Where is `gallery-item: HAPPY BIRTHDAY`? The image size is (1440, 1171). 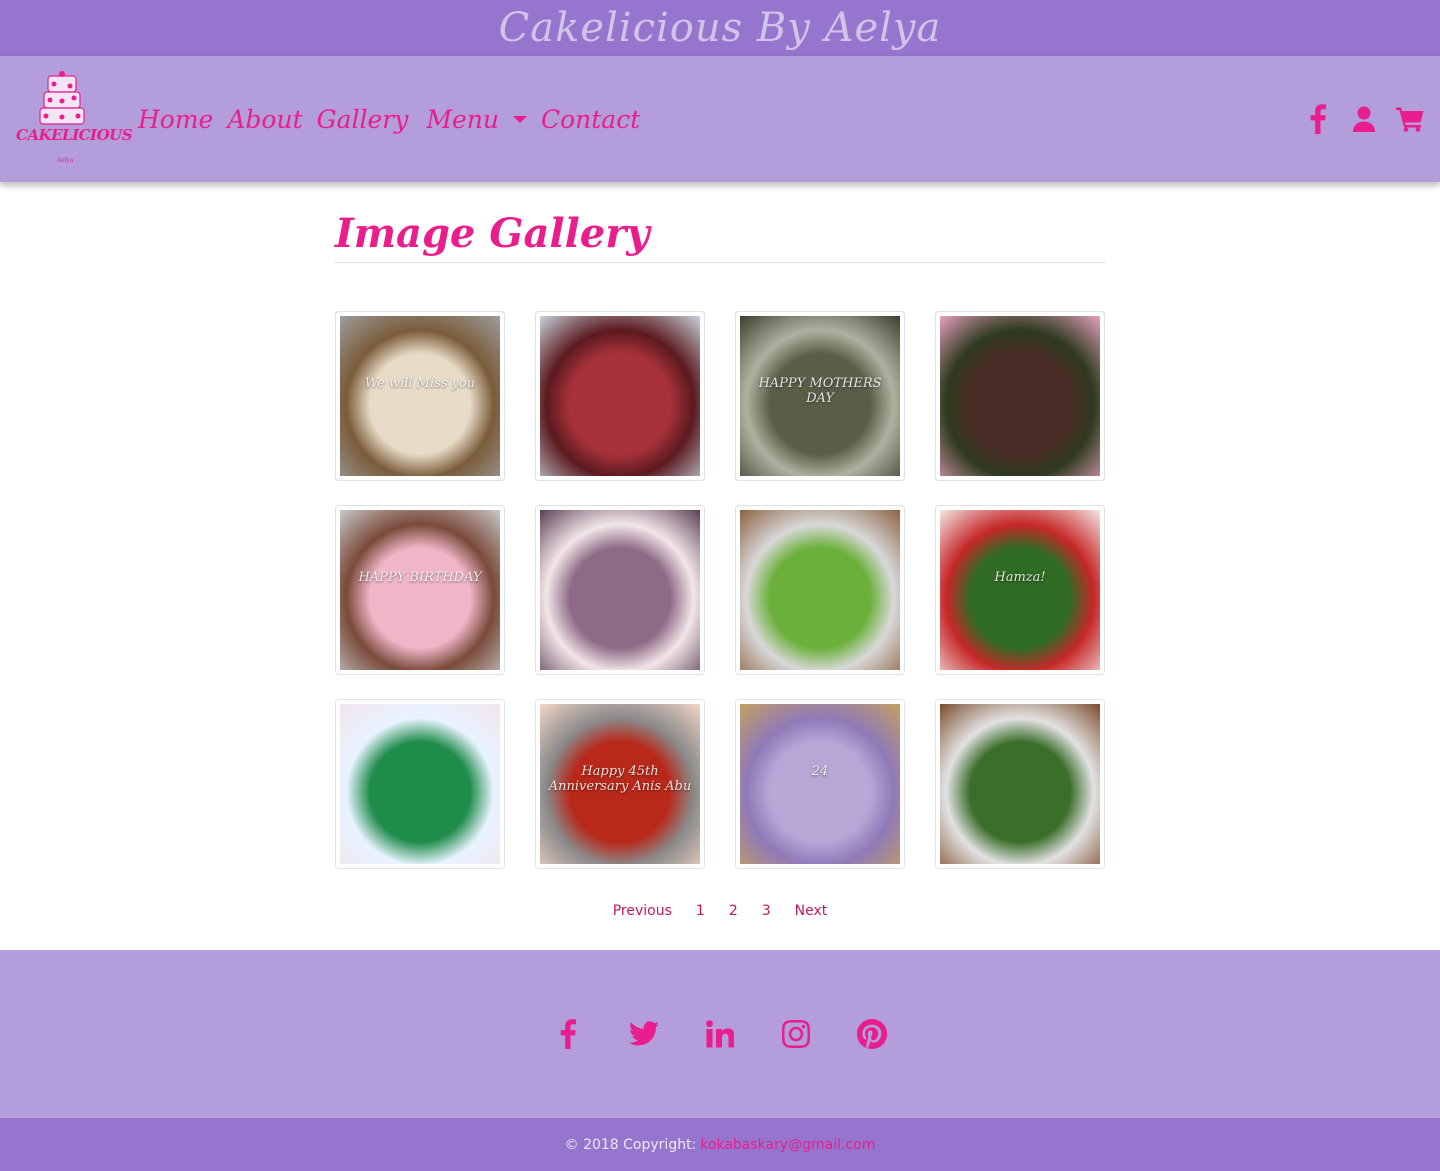
gallery-item: HAPPY BIRTHDAY is located at coordinates (420, 590).